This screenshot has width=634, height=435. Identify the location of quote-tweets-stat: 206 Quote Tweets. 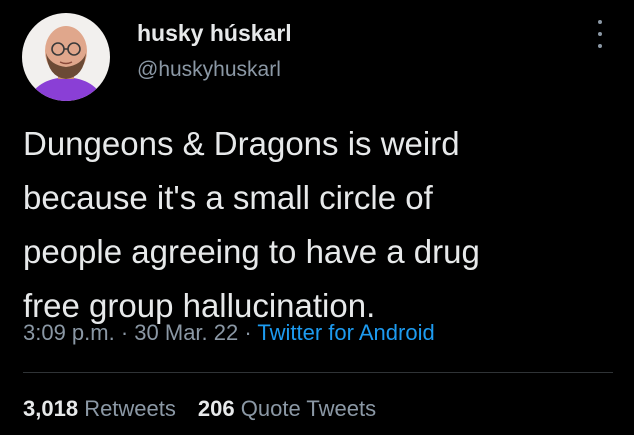
(287, 408).